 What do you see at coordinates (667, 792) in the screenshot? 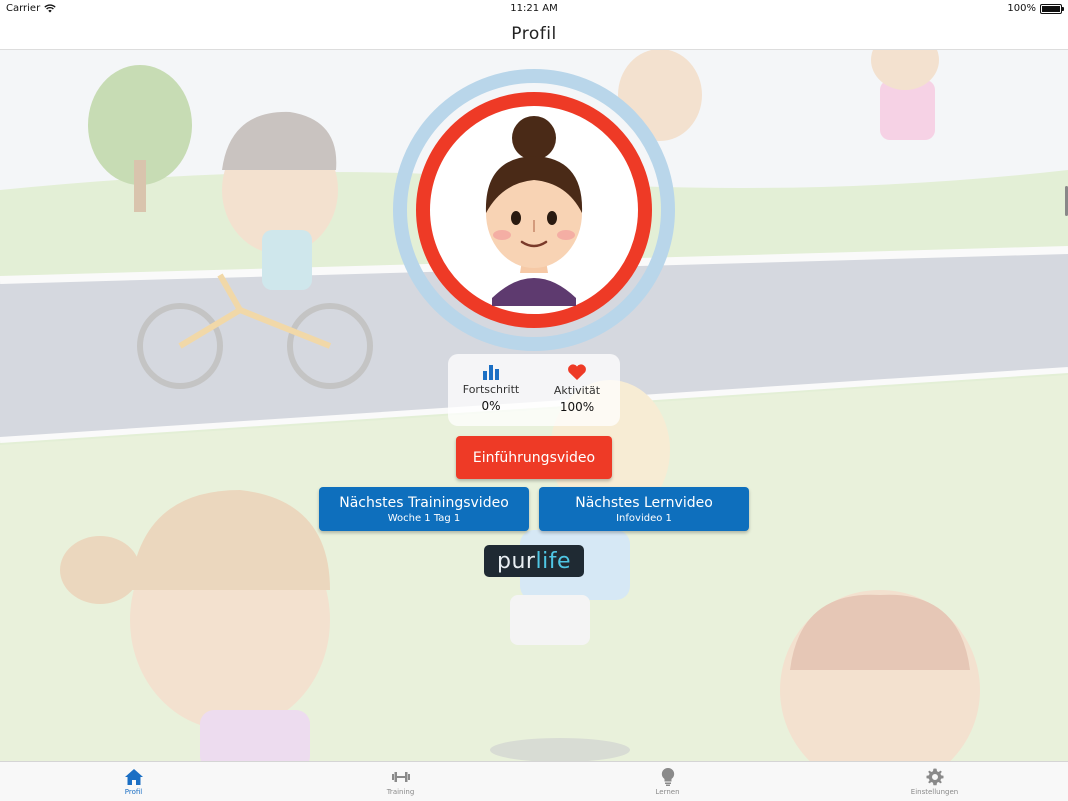
I see `tab-lernen-label: Lernen` at bounding box center [667, 792].